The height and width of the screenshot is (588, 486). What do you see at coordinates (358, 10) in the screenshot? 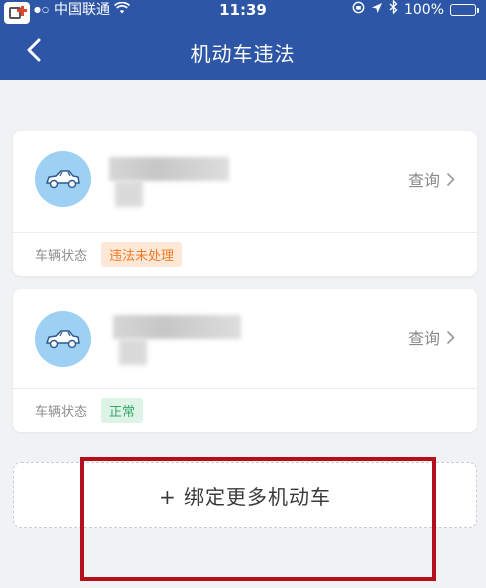
I see `orientation-lock-icon` at bounding box center [358, 10].